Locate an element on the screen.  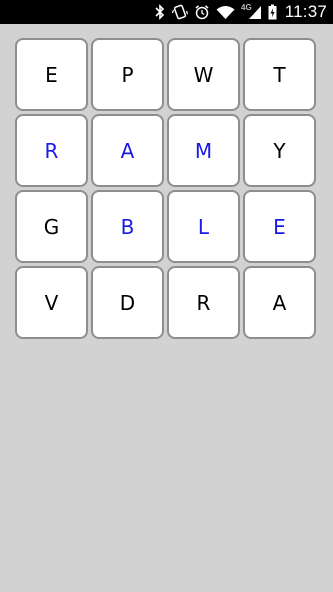
status-bar: 4G 11:37 is located at coordinates (166, 12).